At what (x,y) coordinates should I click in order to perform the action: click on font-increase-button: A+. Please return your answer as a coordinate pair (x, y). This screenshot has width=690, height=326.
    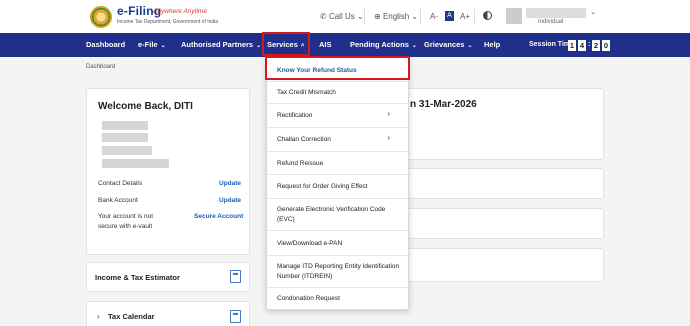
    Looking at the image, I should click on (465, 16).